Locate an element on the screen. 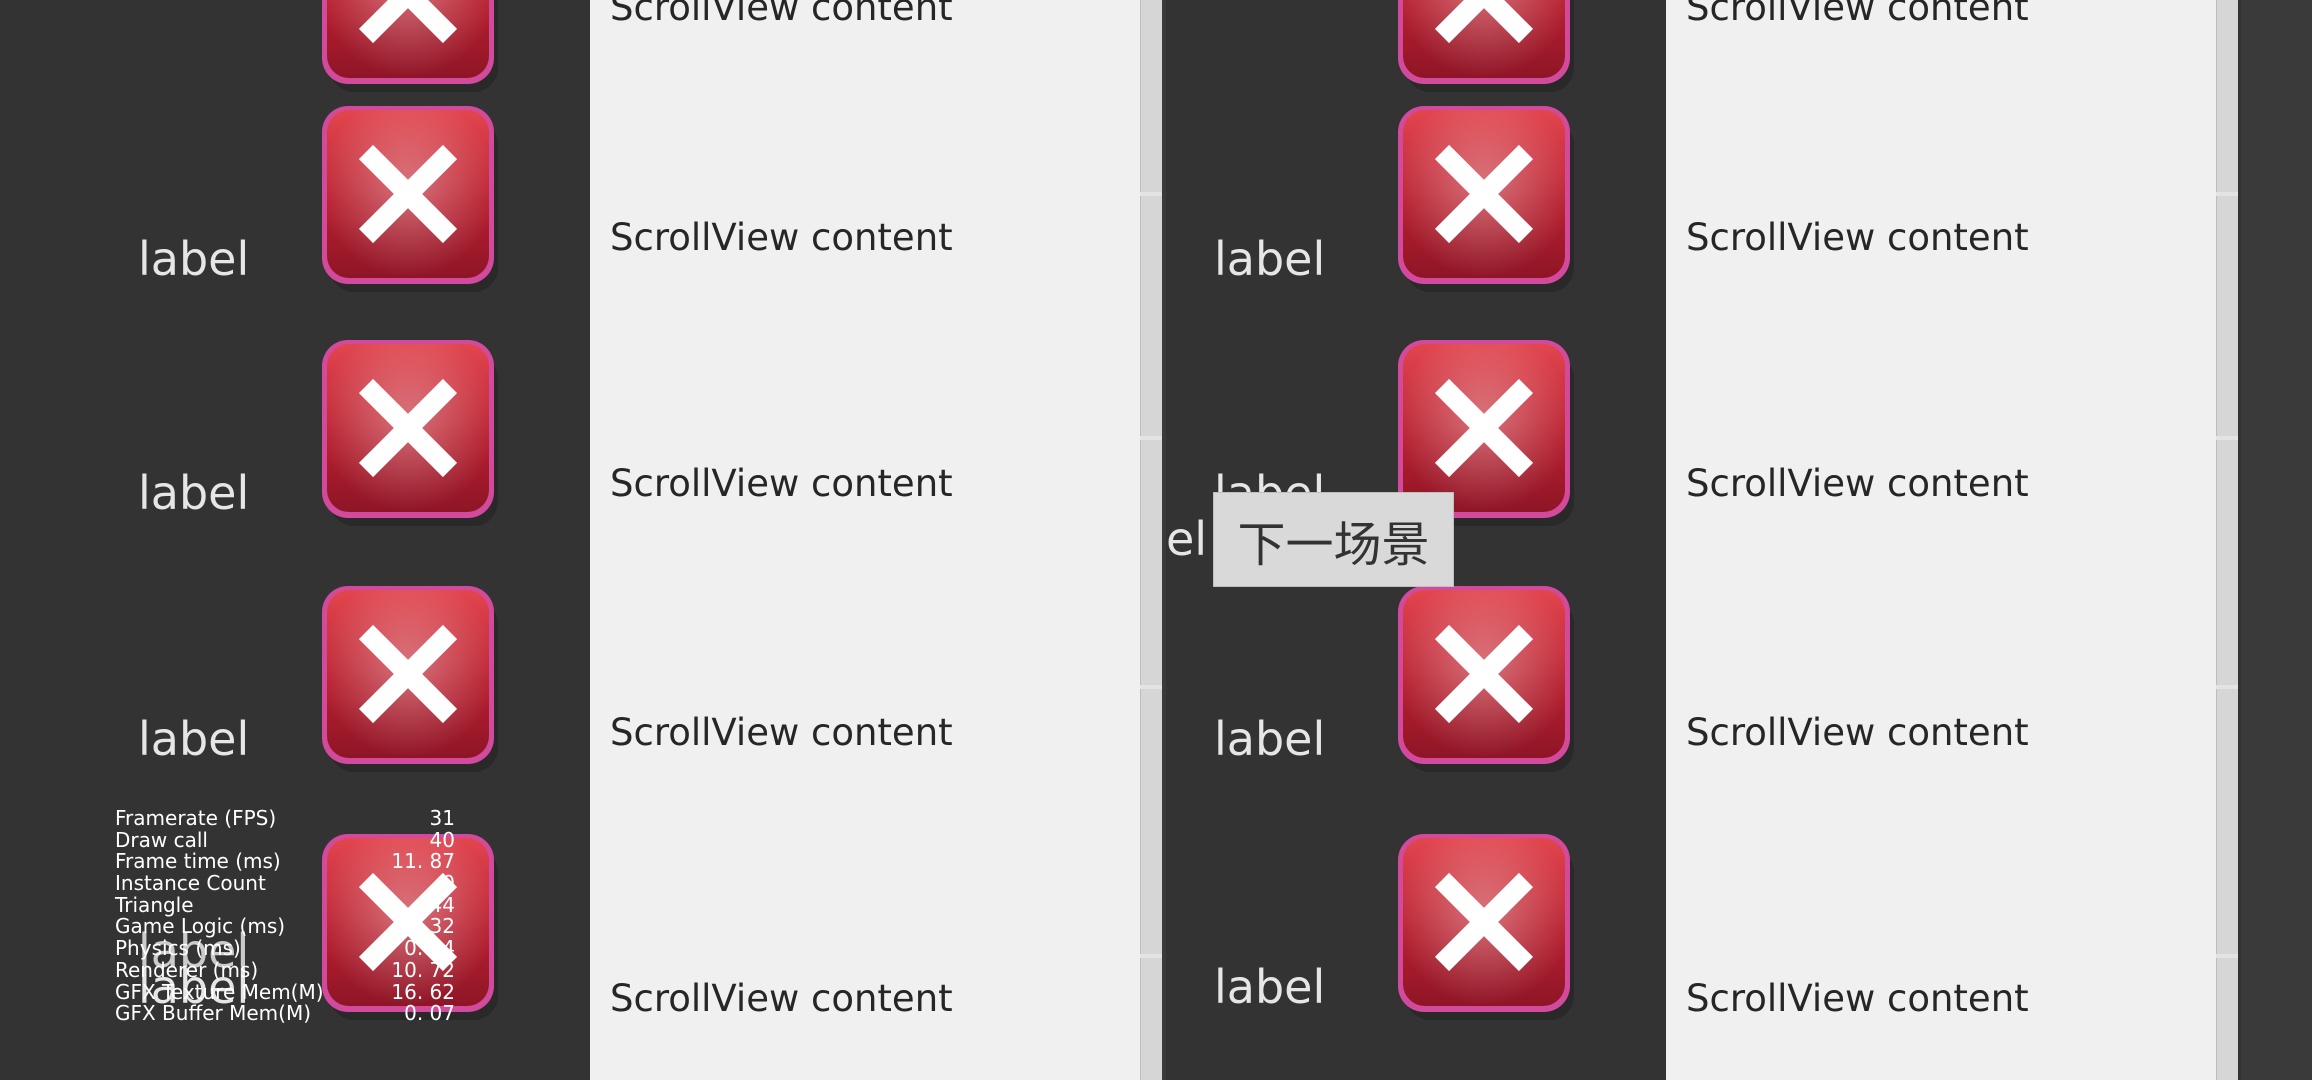 This screenshot has height=1080, width=2312. stat-name: Framerate (FPS) is located at coordinates (196, 818).